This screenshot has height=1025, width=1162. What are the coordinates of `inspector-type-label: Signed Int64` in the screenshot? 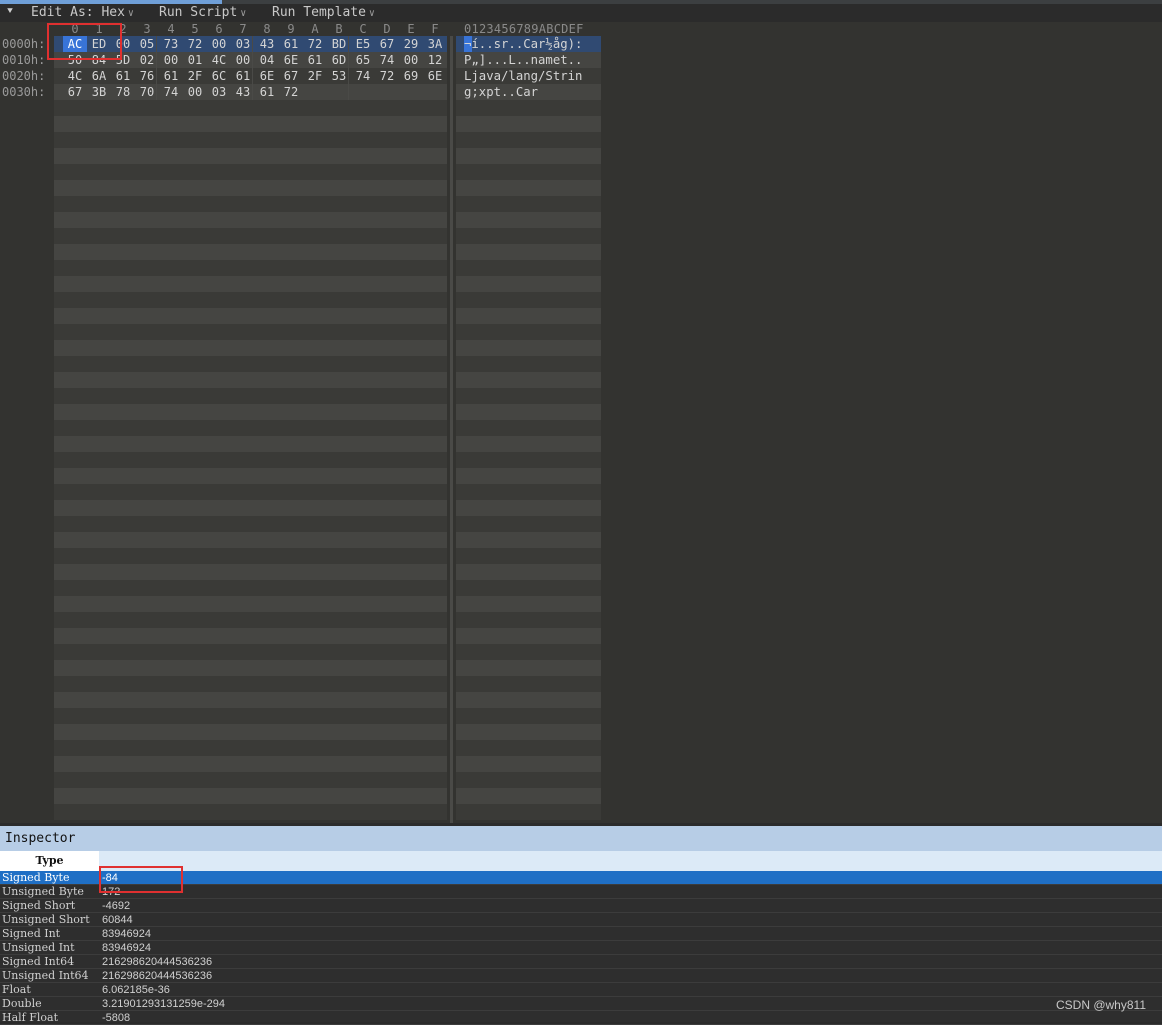 It's located at (38, 961).